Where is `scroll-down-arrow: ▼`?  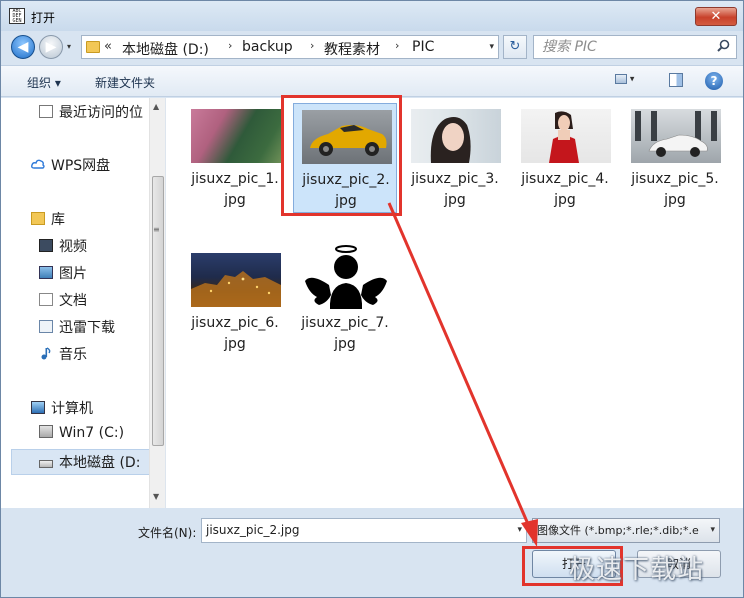
scroll-down-arrow: ▼ is located at coordinates (156, 496).